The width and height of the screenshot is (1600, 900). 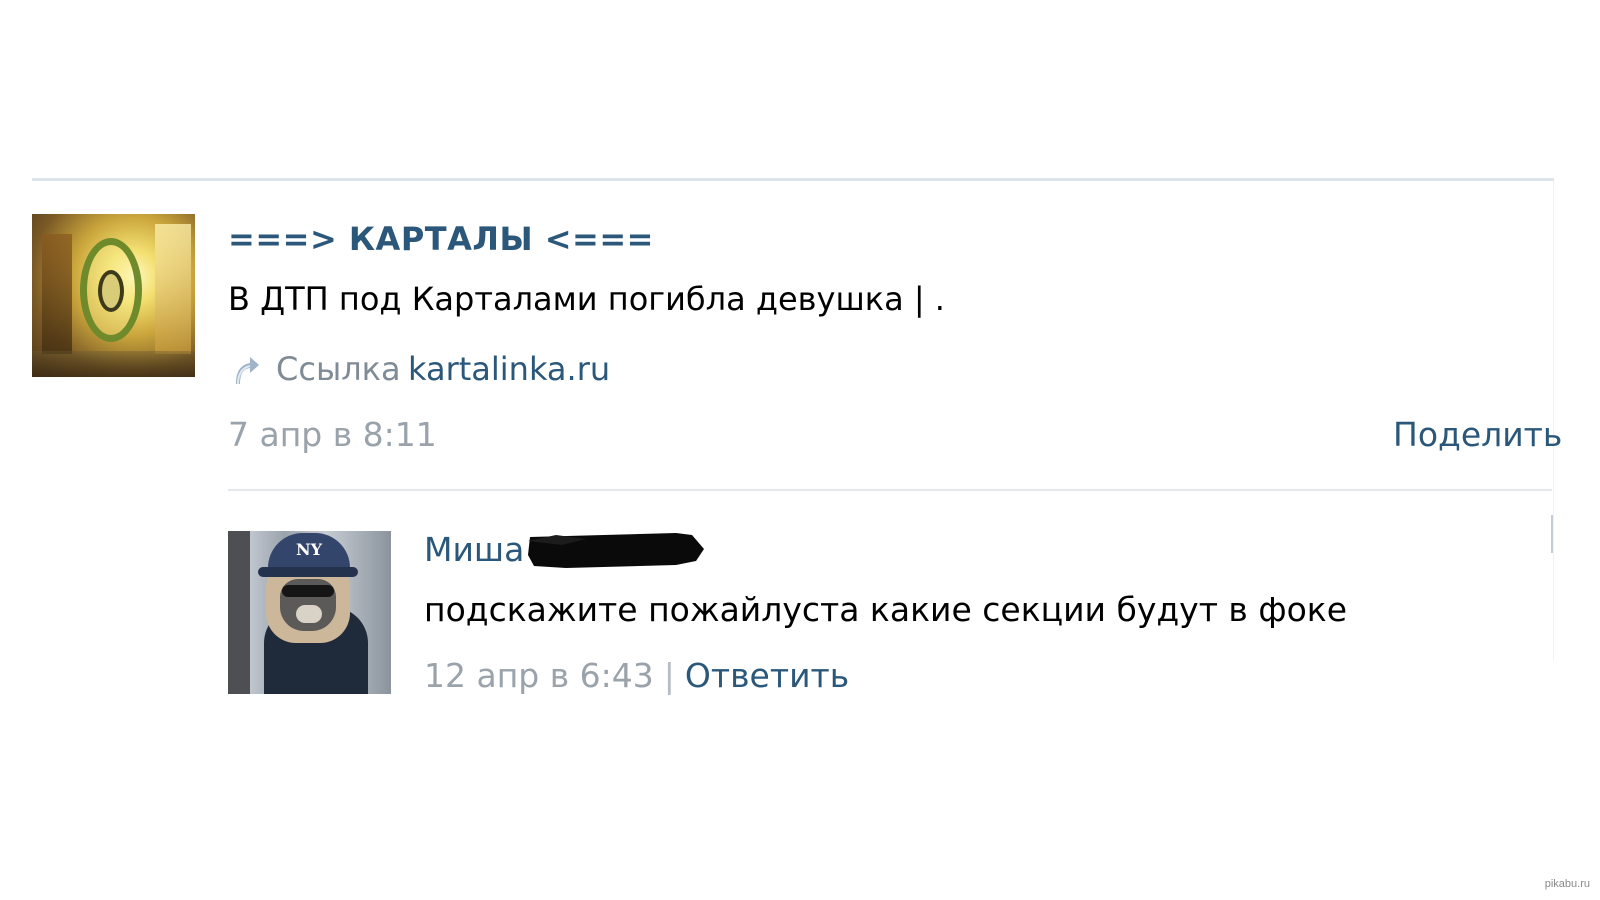 I want to click on link-prefix-label: Ссылка, so click(x=338, y=369).